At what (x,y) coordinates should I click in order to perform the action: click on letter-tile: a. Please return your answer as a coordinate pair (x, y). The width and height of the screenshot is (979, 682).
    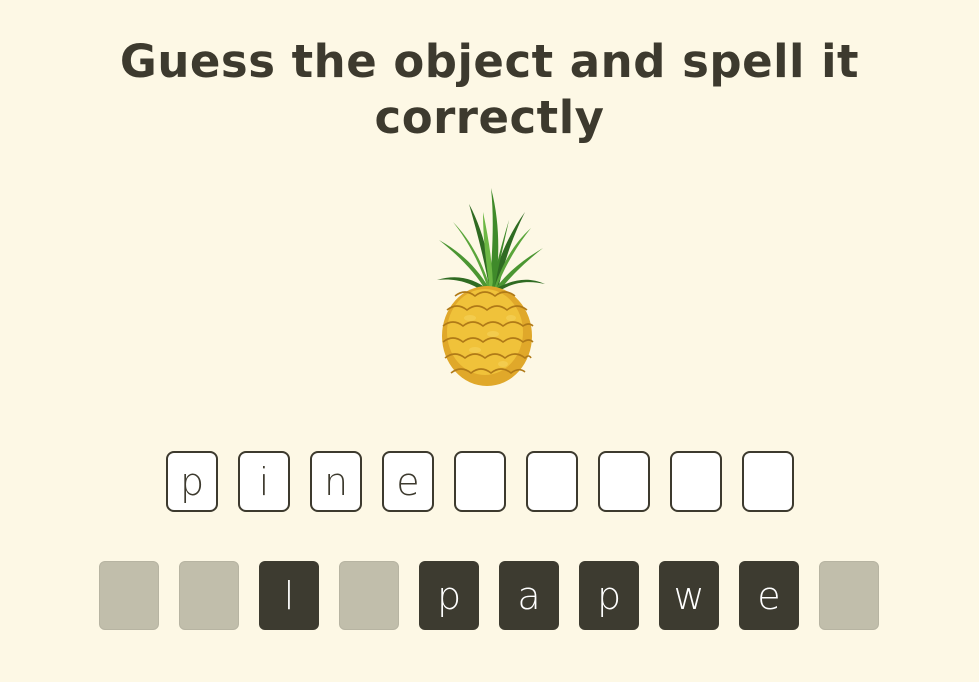
    Looking at the image, I should click on (529, 595).